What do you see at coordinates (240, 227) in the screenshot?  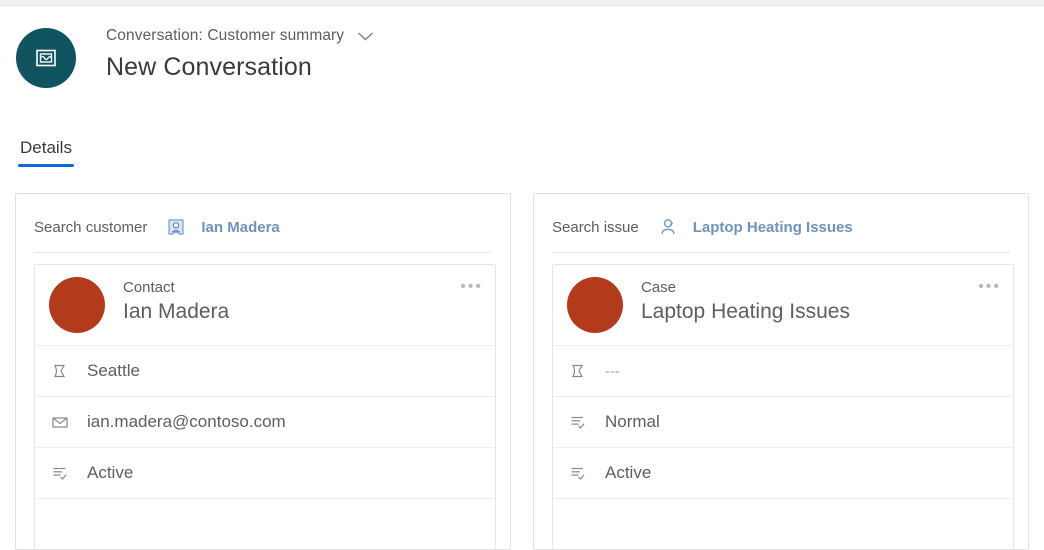 I see `search-customer-value: Ian Madera` at bounding box center [240, 227].